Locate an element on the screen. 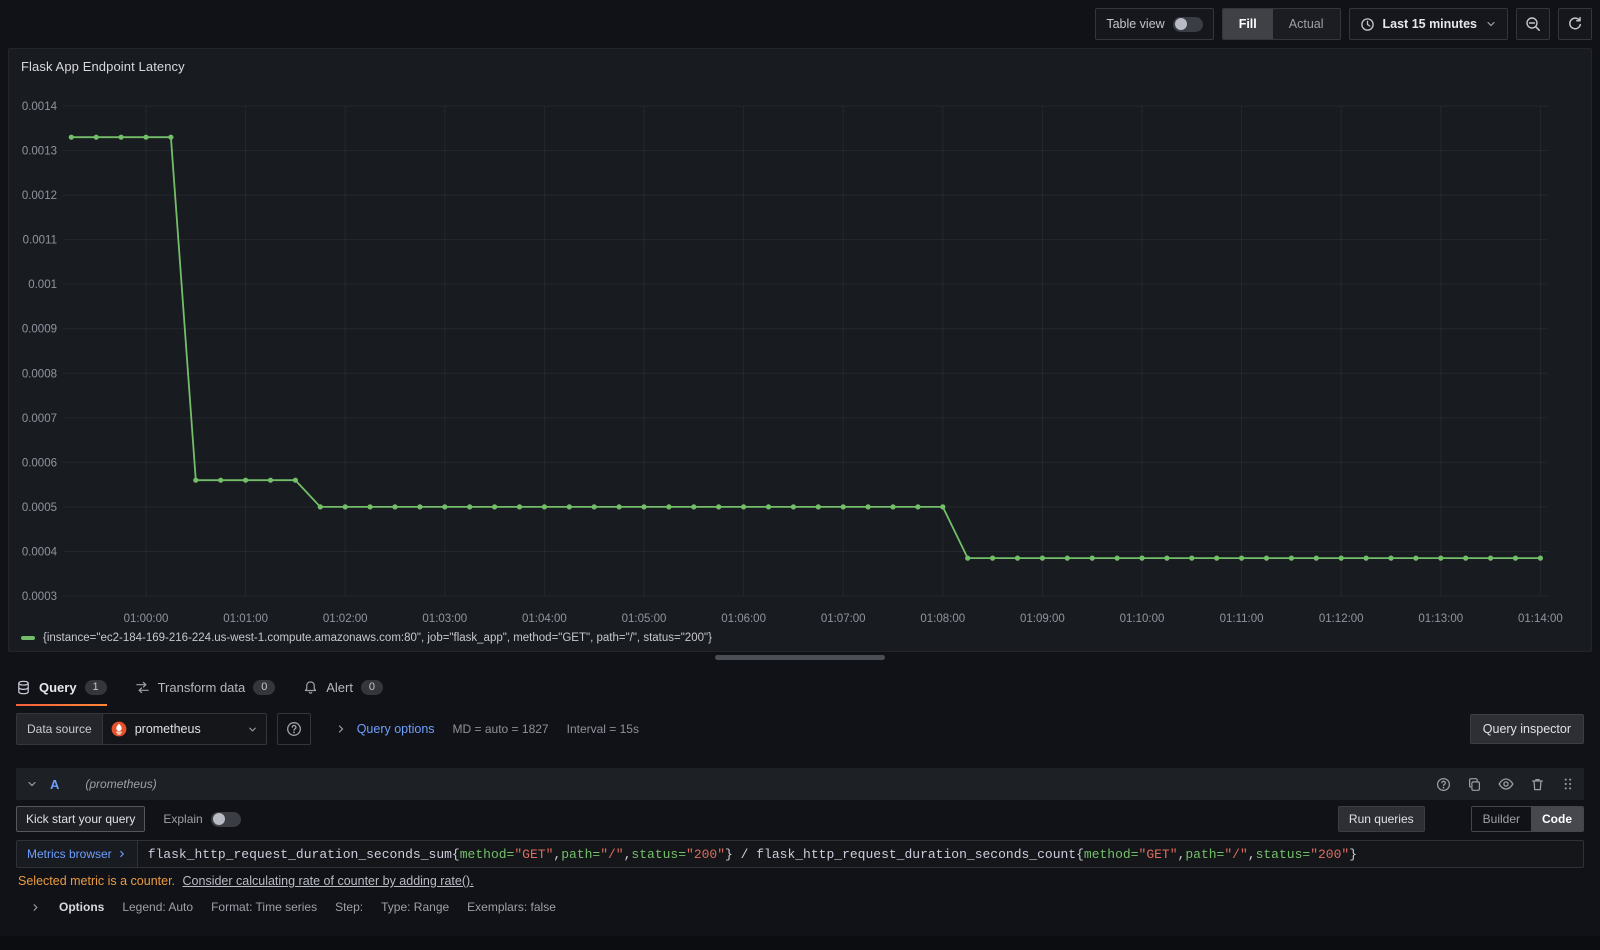 This screenshot has width=1600, height=950. builder-button: Builder is located at coordinates (1501, 819).